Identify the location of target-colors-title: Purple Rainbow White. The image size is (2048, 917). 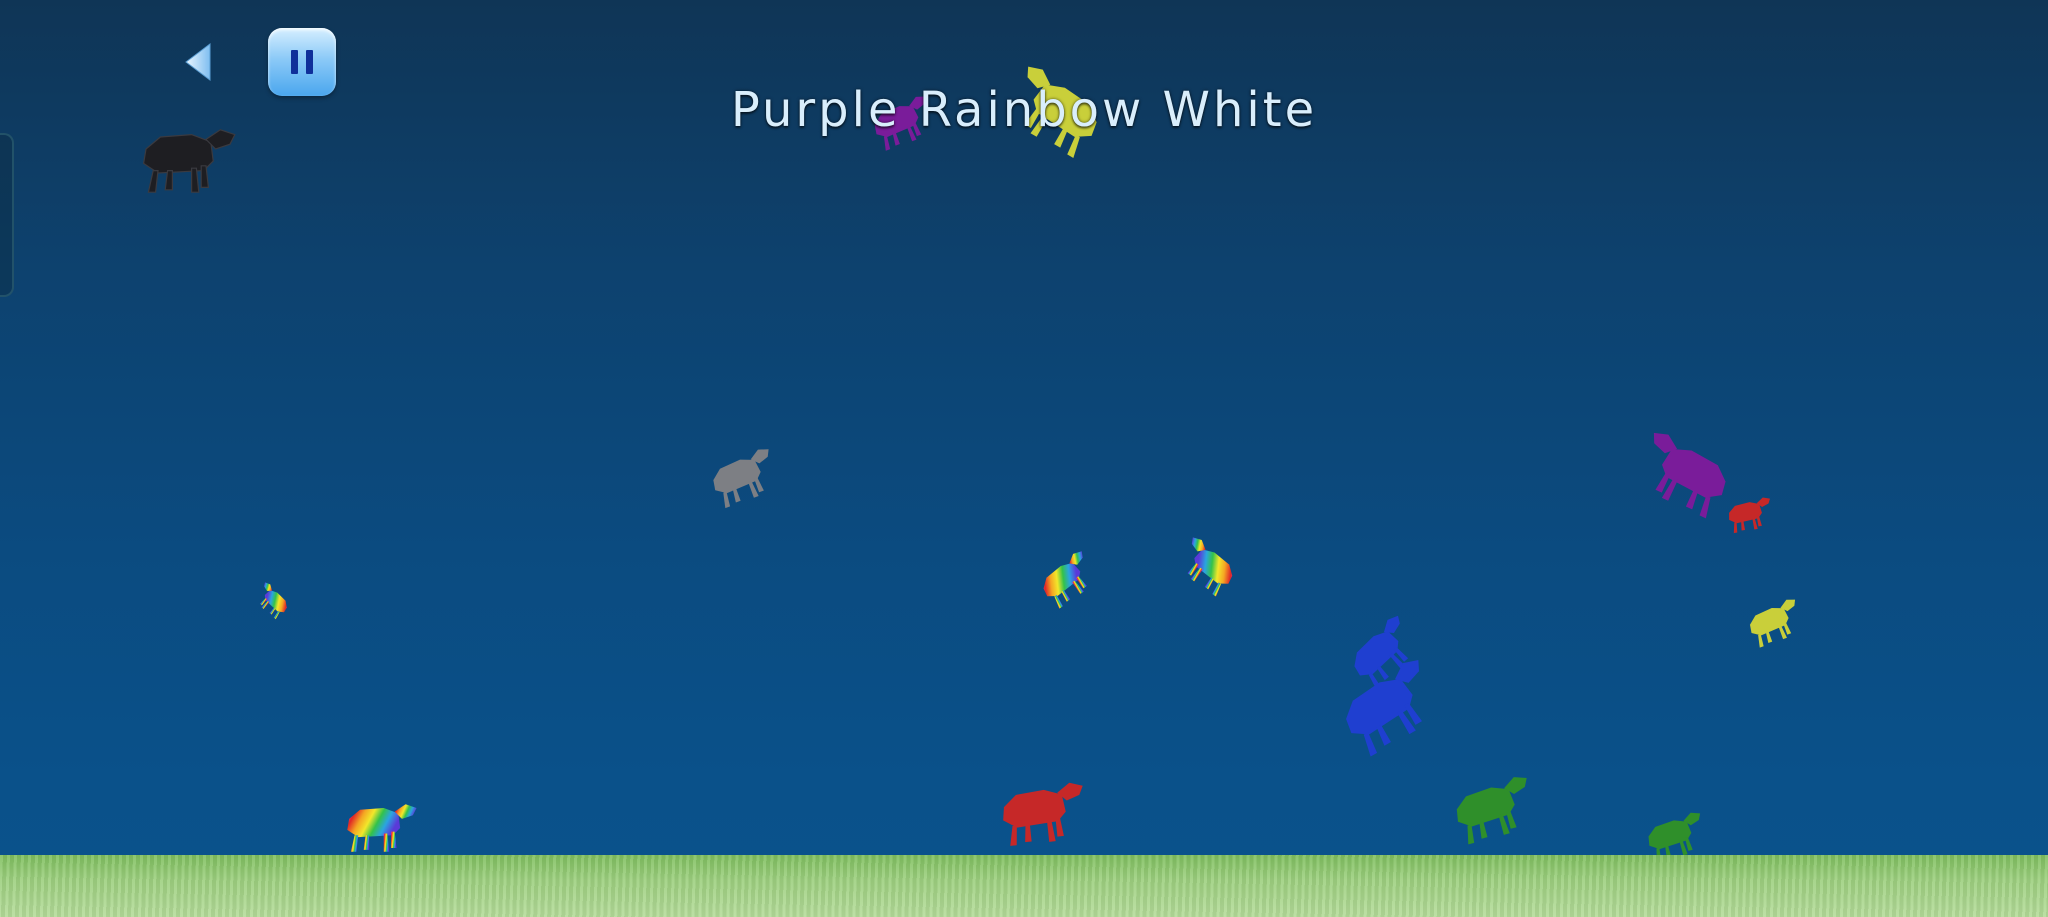
(1024, 110).